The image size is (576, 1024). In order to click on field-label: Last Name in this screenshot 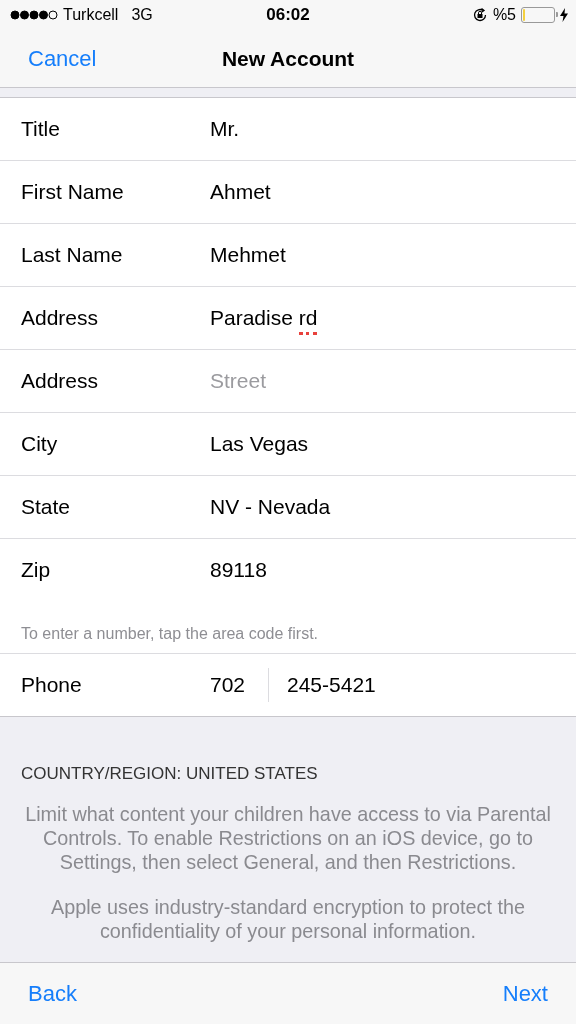, I will do `click(72, 255)`.